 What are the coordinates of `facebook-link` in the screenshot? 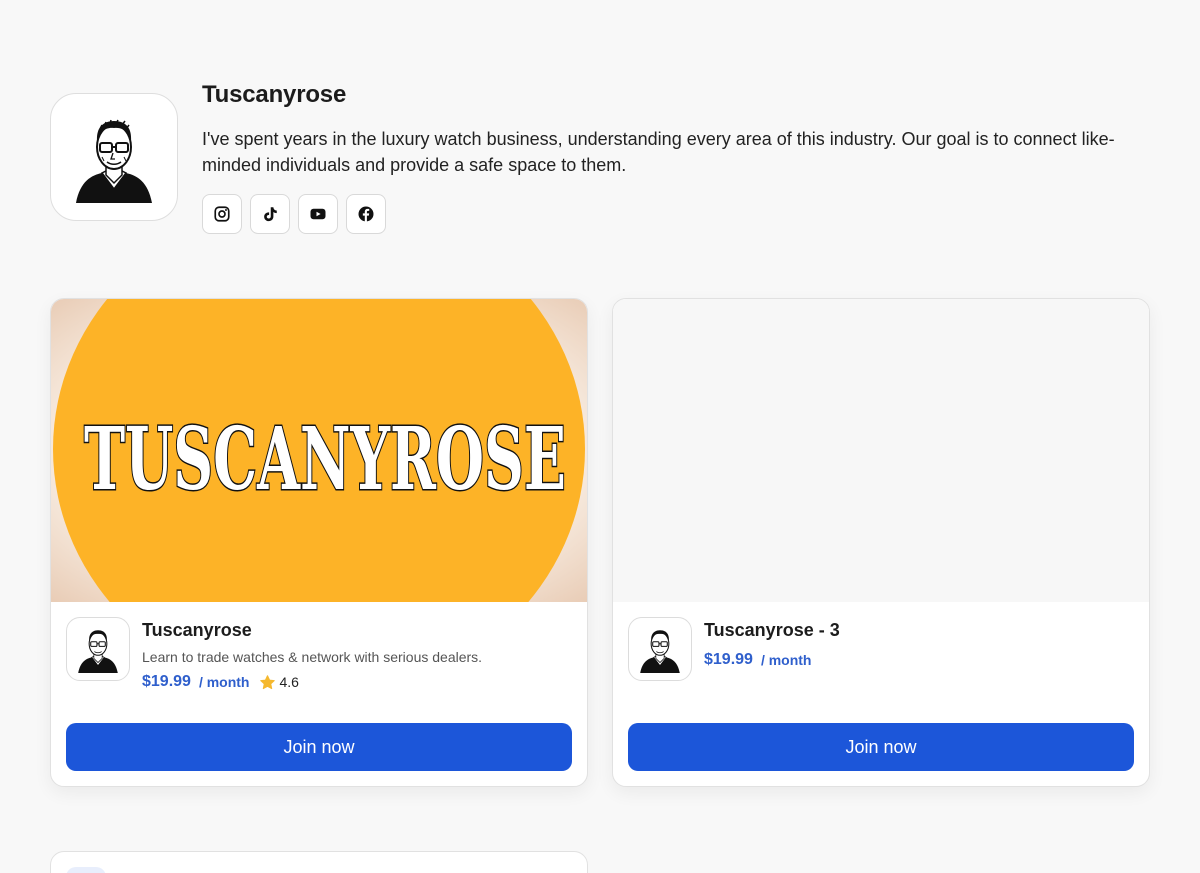 It's located at (366, 214).